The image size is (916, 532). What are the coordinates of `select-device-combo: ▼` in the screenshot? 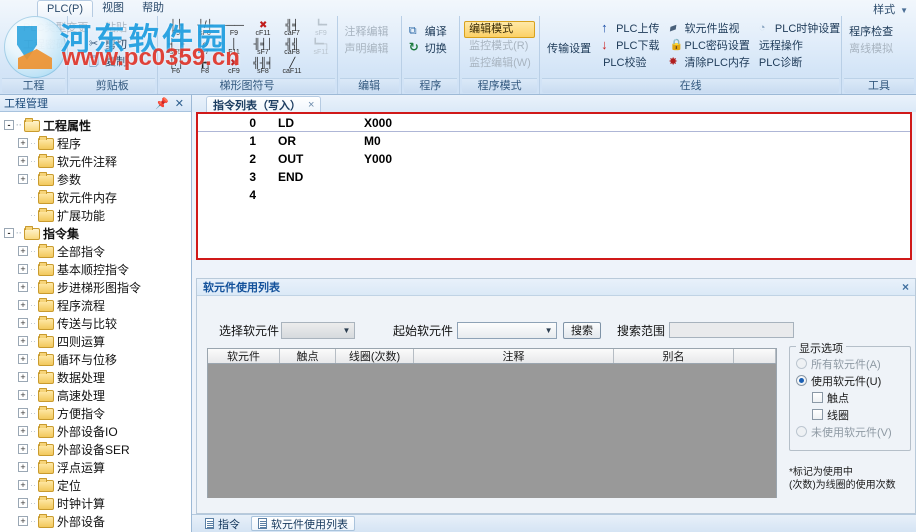 It's located at (318, 330).